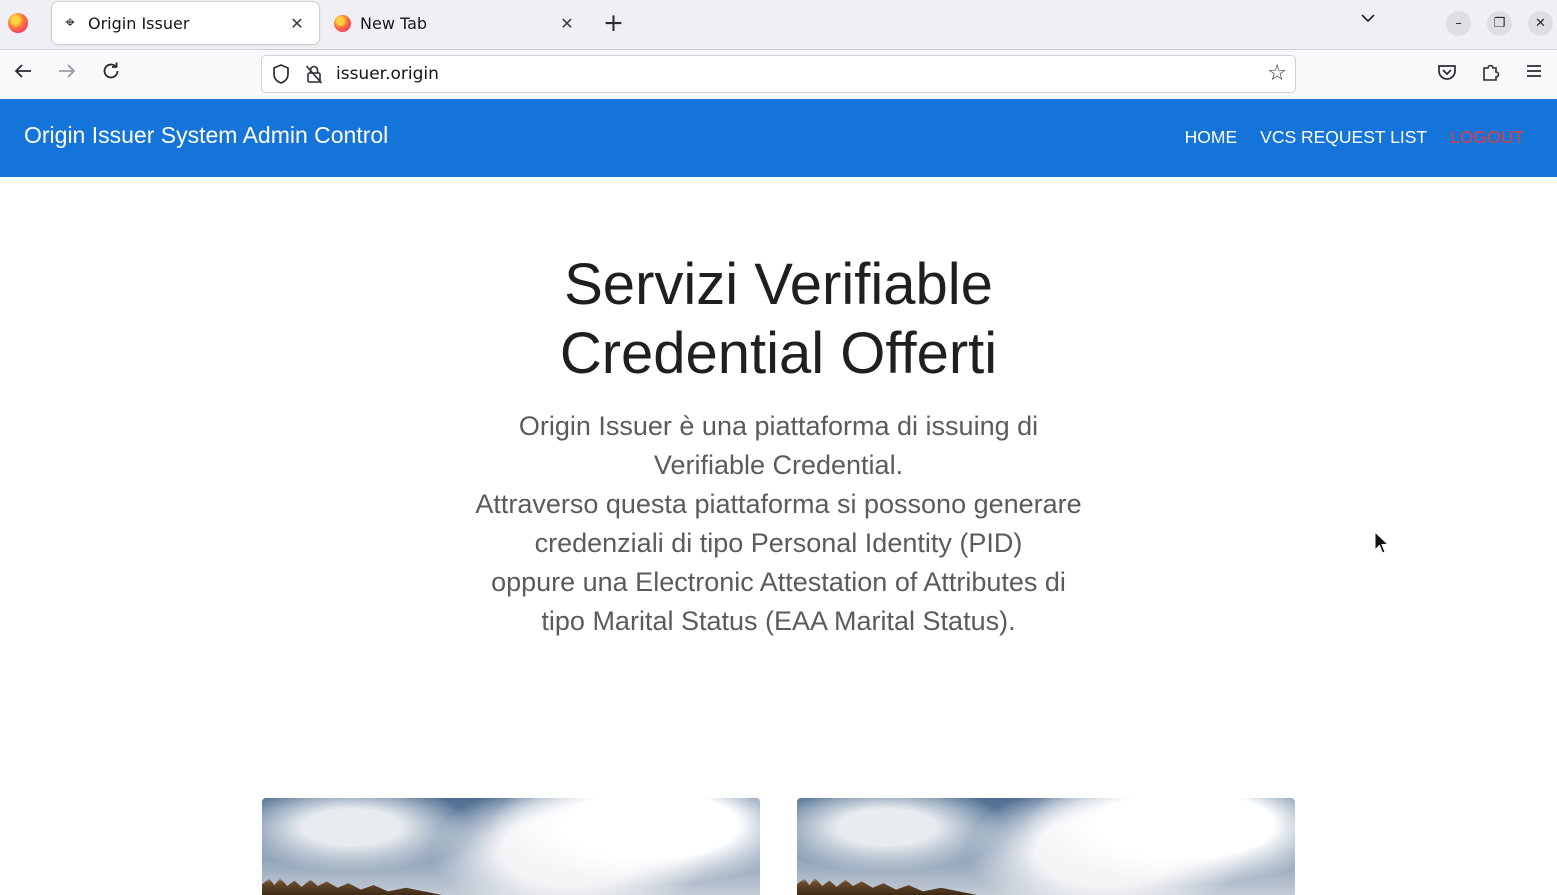 The image size is (1557, 895). I want to click on insecure-lock-icon, so click(314, 74).